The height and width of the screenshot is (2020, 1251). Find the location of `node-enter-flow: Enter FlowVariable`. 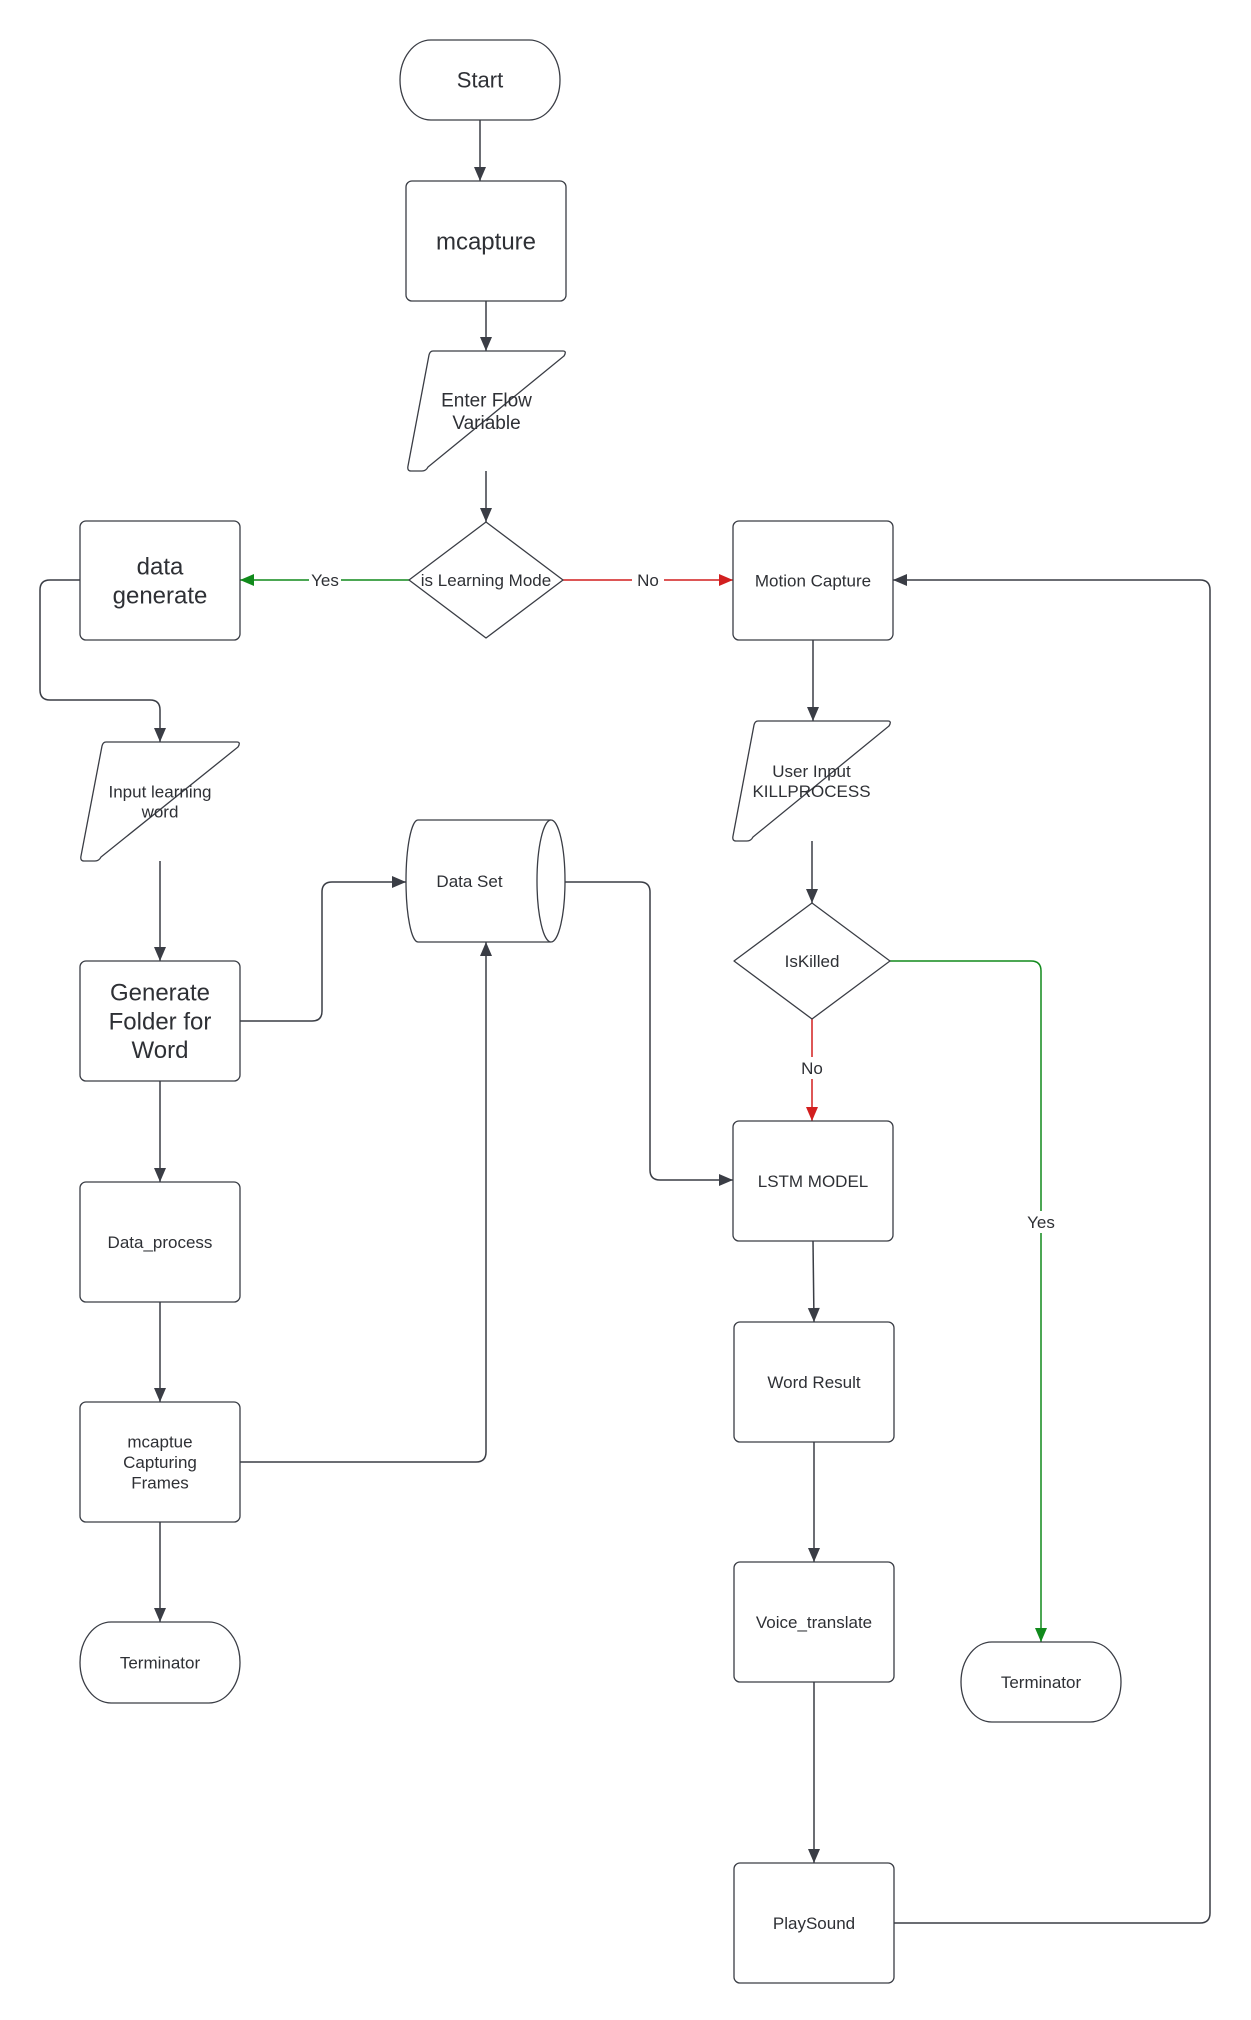

node-enter-flow: Enter FlowVariable is located at coordinates (486, 411).